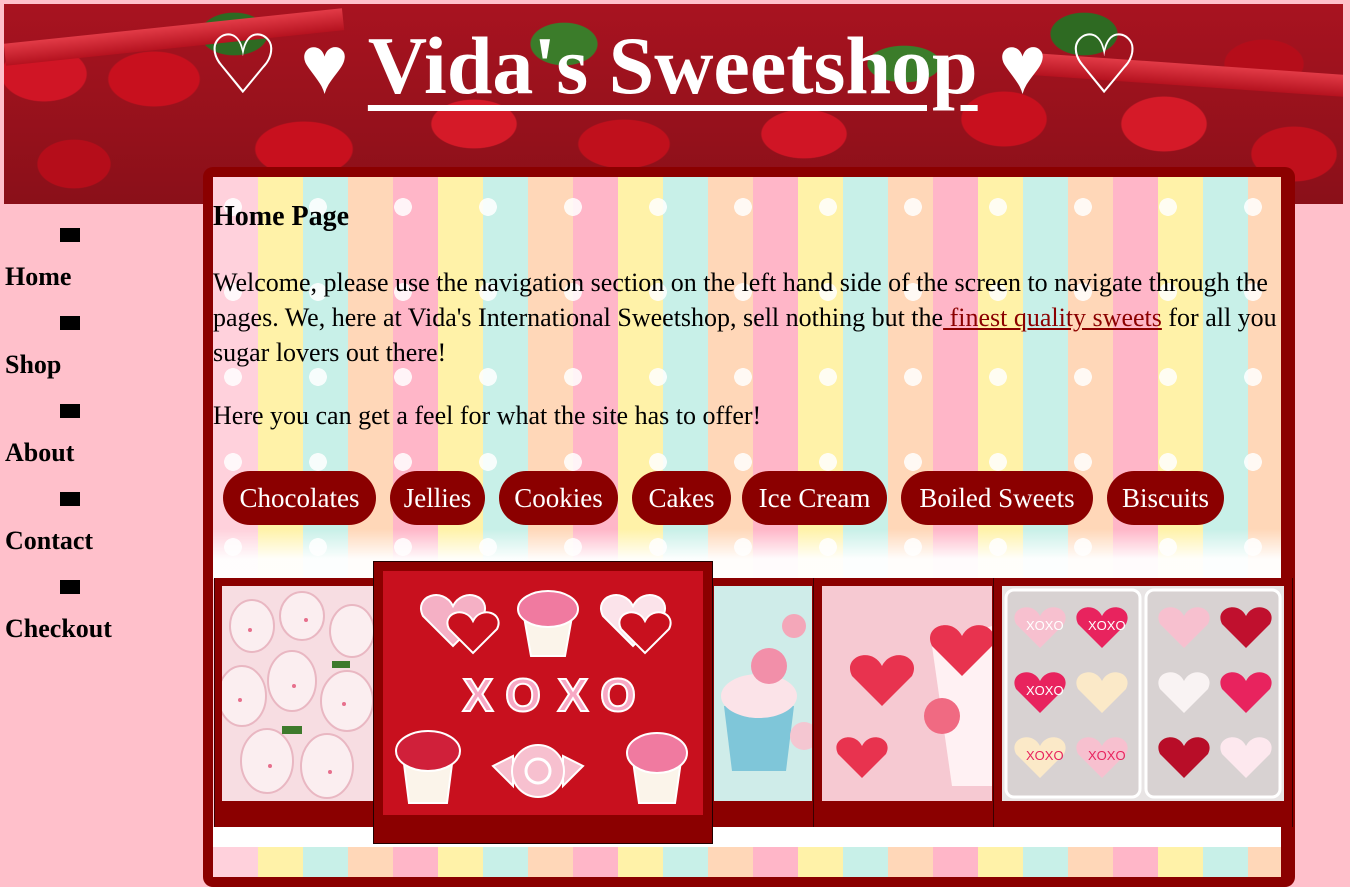 This screenshot has width=1350, height=887. Describe the element at coordinates (299, 498) in the screenshot. I see `category-button-chocolates: Chocolates` at that location.